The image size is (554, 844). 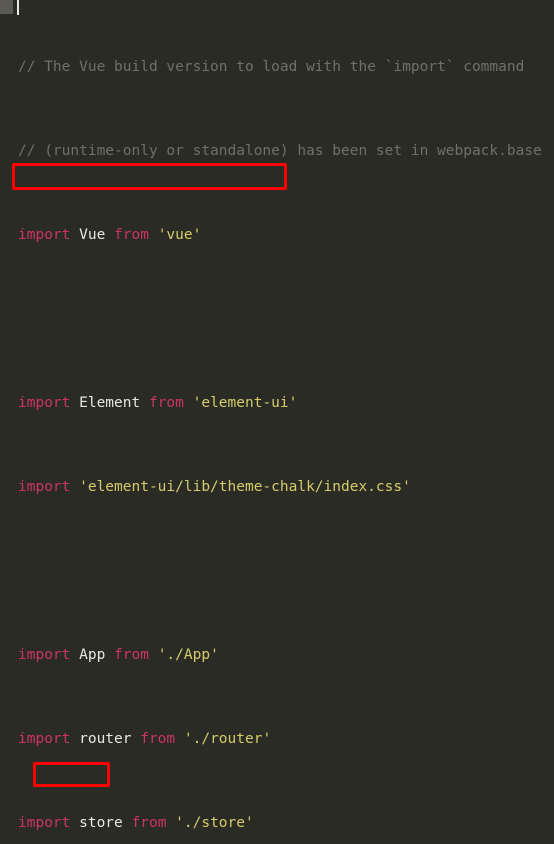 What do you see at coordinates (97, 235) in the screenshot?
I see `token-identifier: Vue` at bounding box center [97, 235].